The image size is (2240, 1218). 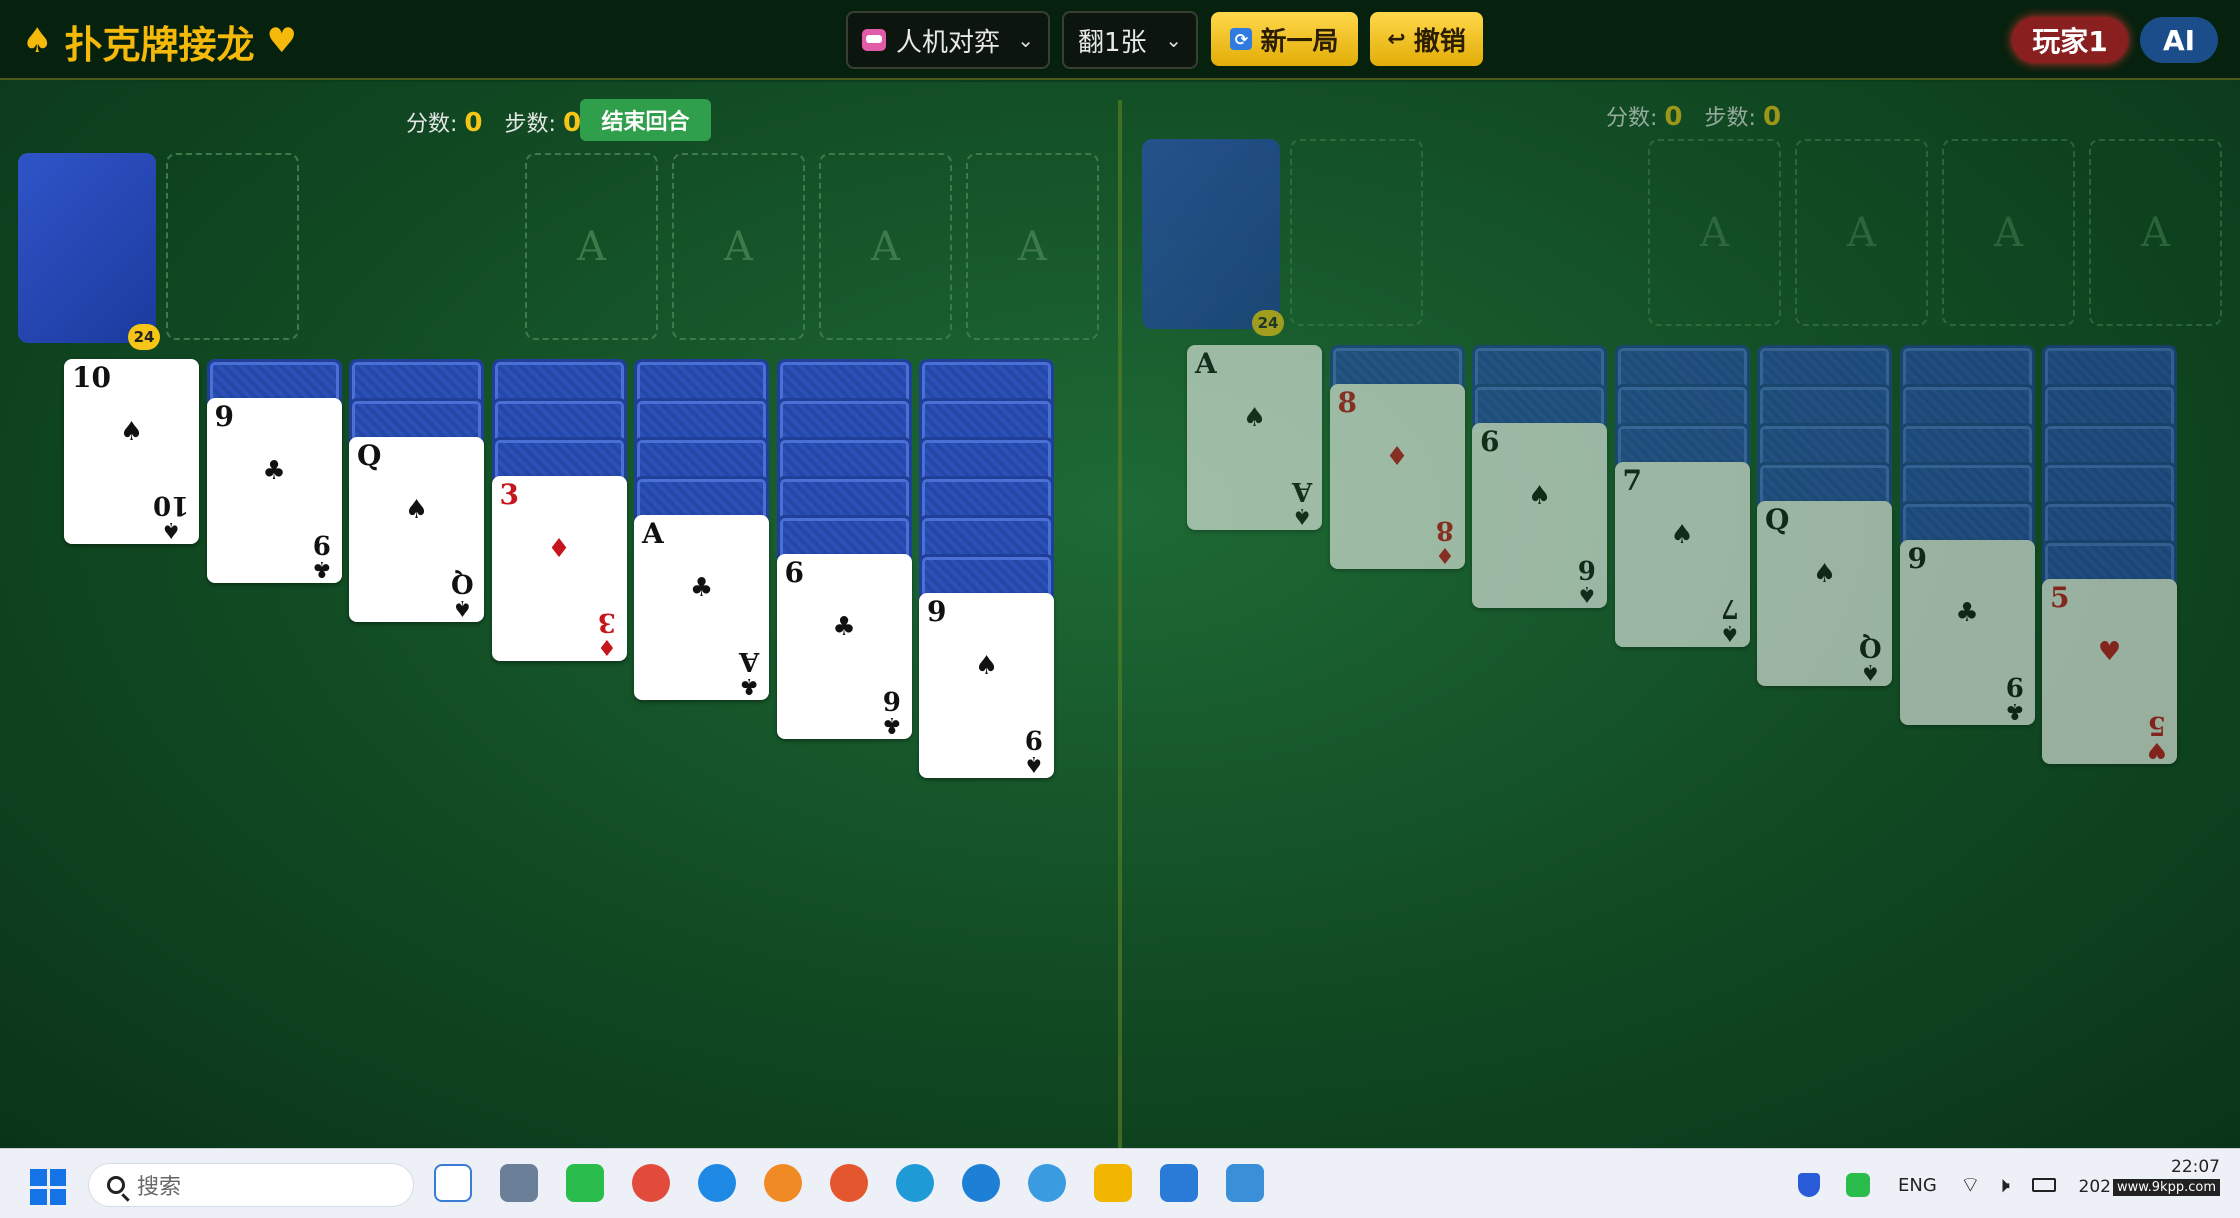 What do you see at coordinates (37, 41) in the screenshot?
I see `spade-icon: ♠` at bounding box center [37, 41].